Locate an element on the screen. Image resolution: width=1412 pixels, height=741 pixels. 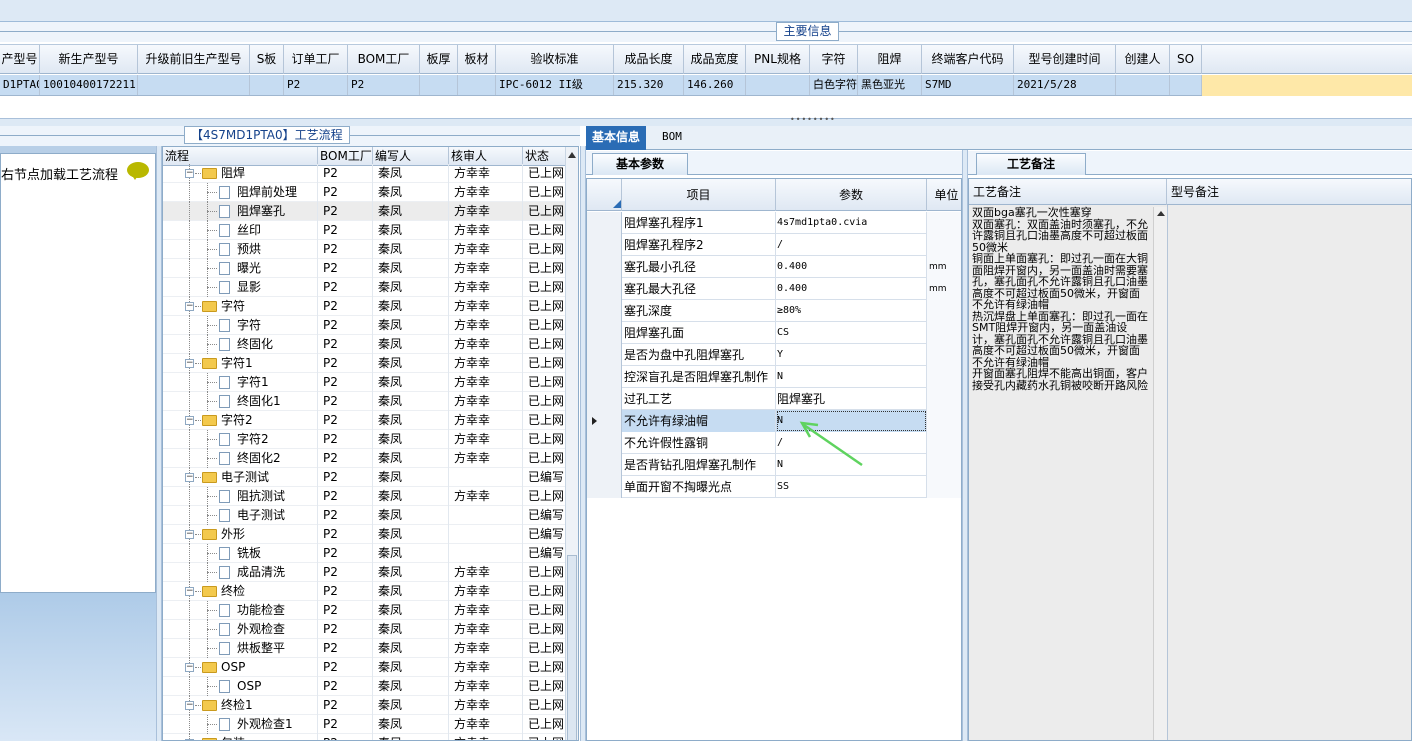
model-col-header: 创建人 is located at coordinates (1143, 59).